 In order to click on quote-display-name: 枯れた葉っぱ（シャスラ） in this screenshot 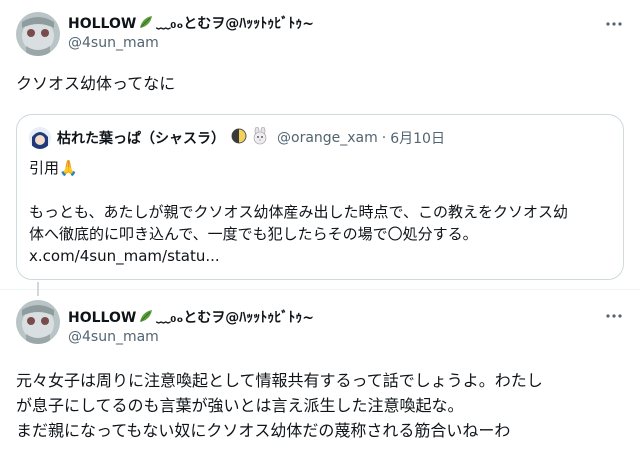, I will do `click(141, 138)`.